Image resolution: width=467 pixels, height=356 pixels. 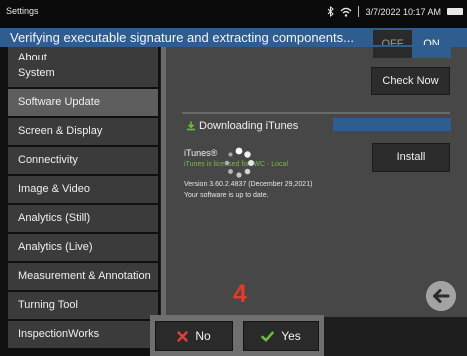 I want to click on status-indicators: 3/7/2022 10:17 AM, so click(x=395, y=11).